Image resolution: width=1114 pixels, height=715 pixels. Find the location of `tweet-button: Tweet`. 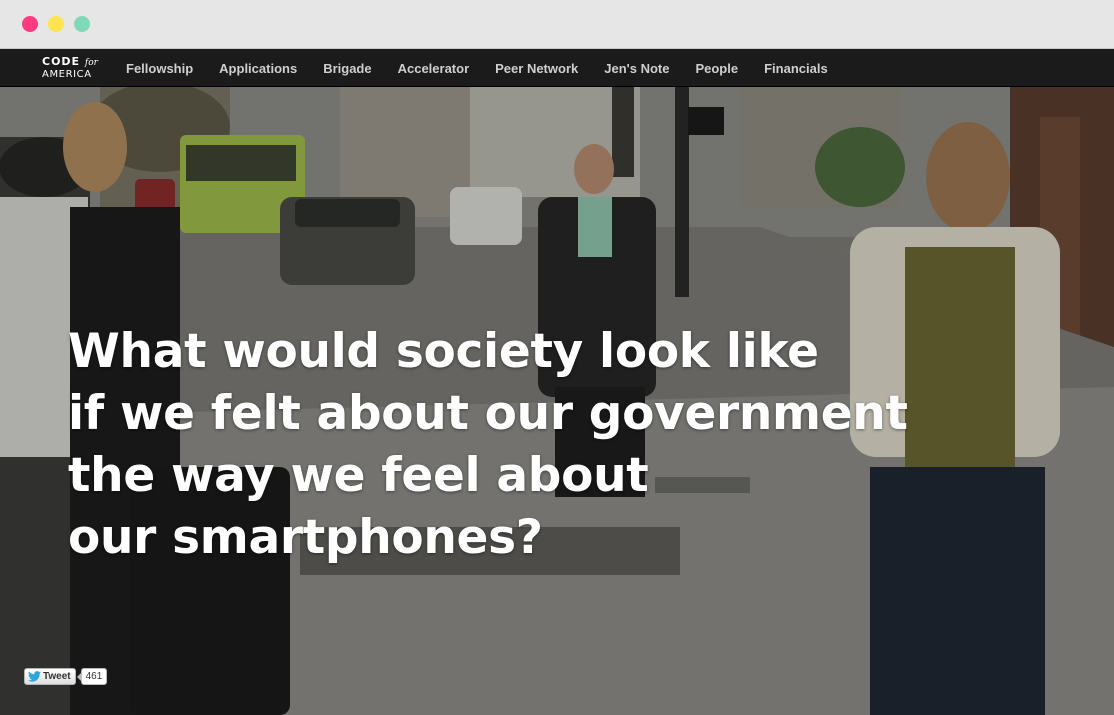

tweet-button: Tweet is located at coordinates (50, 676).